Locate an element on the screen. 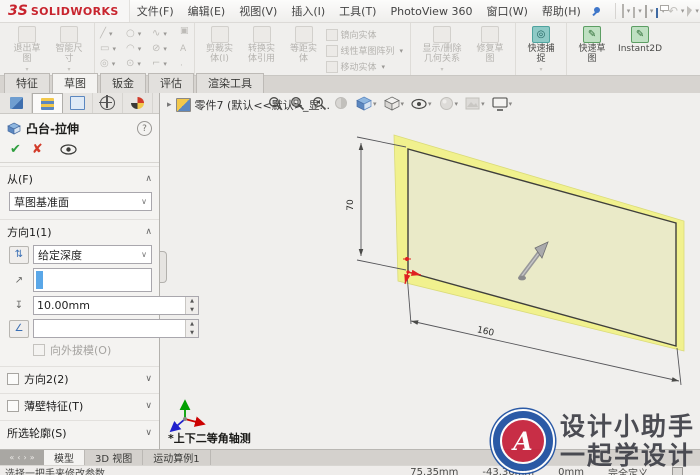 The image size is (700, 475). from-plane-dropdown: 草图基准面 ∨ is located at coordinates (80, 201).